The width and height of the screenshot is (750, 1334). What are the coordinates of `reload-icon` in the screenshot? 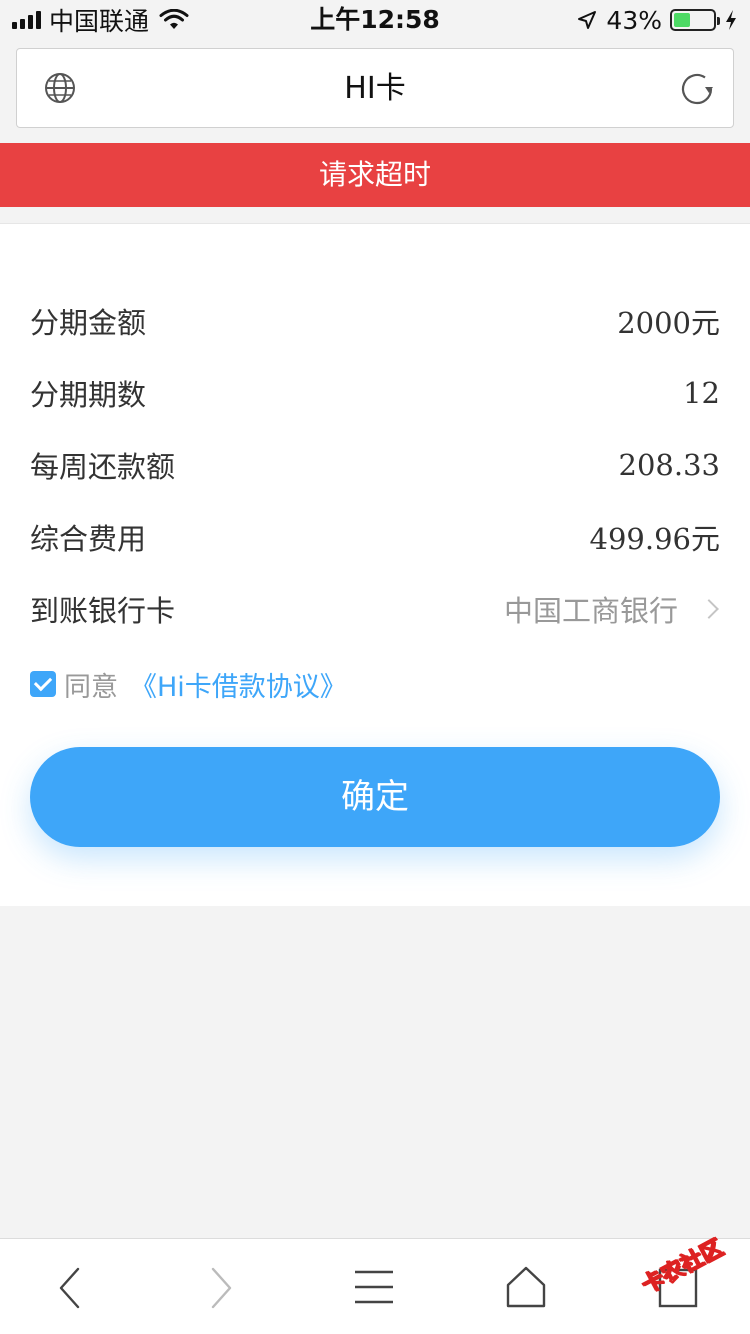 It's located at (697, 89).